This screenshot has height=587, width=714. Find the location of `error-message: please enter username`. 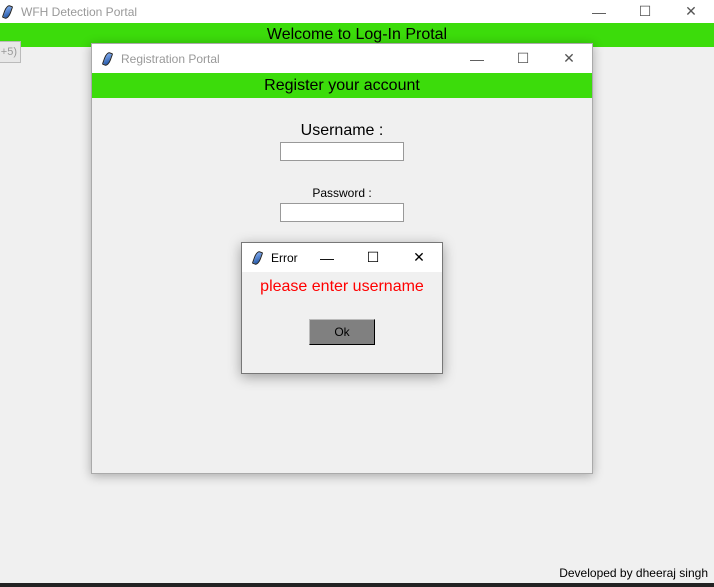

error-message: please enter username is located at coordinates (342, 286).